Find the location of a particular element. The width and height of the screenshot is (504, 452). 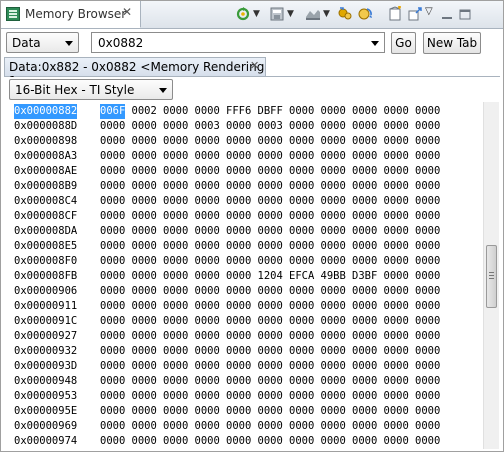

memory-word: FFF6 is located at coordinates (238, 111).